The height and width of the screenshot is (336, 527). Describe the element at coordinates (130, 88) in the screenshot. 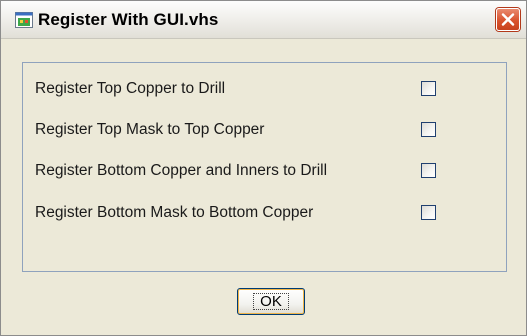

I see `option-label: Register Top Copper to Drill` at that location.